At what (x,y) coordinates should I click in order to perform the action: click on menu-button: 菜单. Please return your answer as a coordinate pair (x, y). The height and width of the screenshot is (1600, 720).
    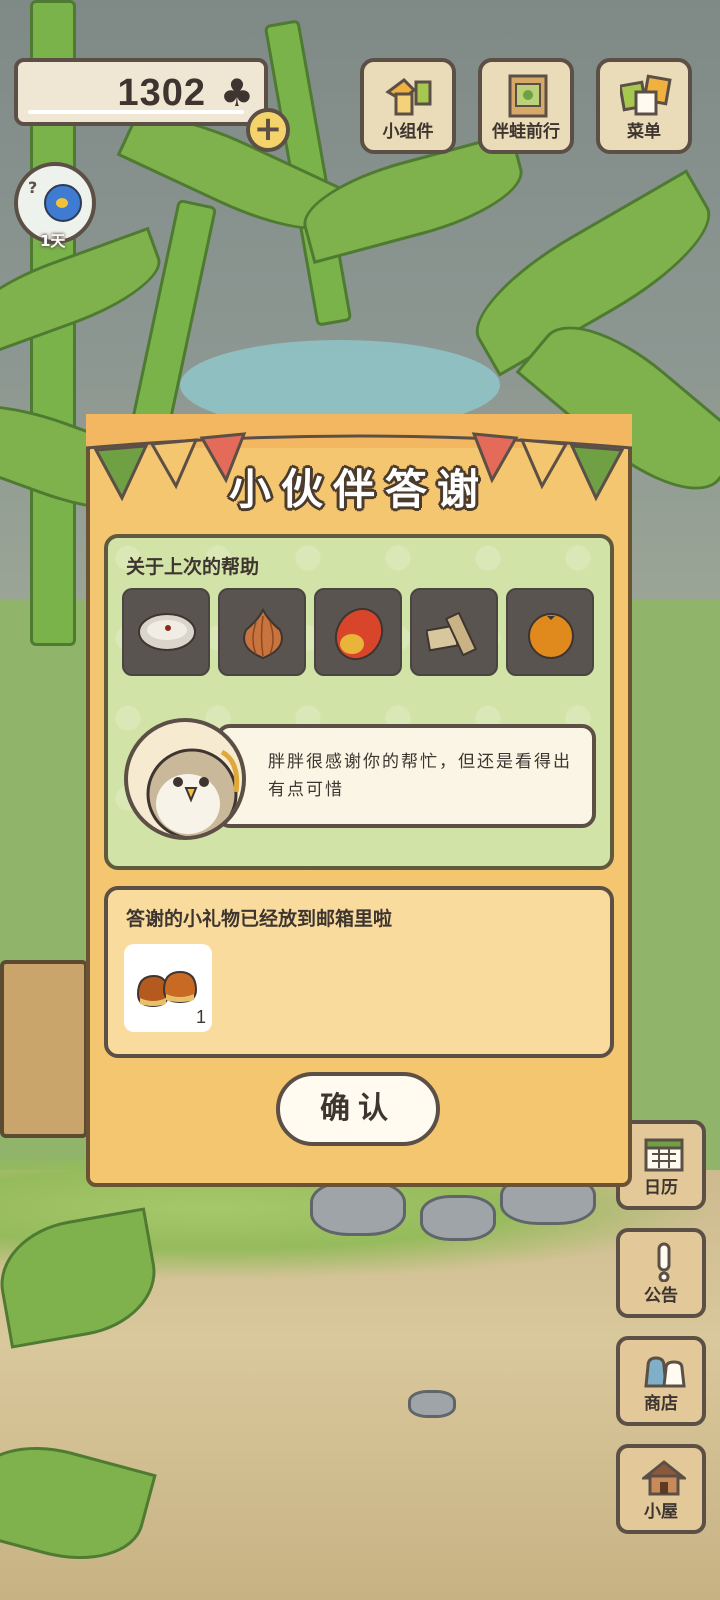
    Looking at the image, I should click on (644, 106).